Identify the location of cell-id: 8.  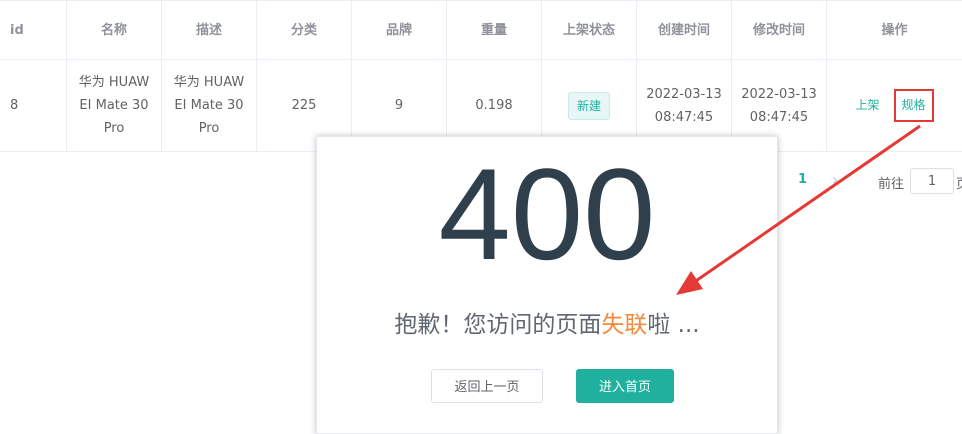
(33, 105).